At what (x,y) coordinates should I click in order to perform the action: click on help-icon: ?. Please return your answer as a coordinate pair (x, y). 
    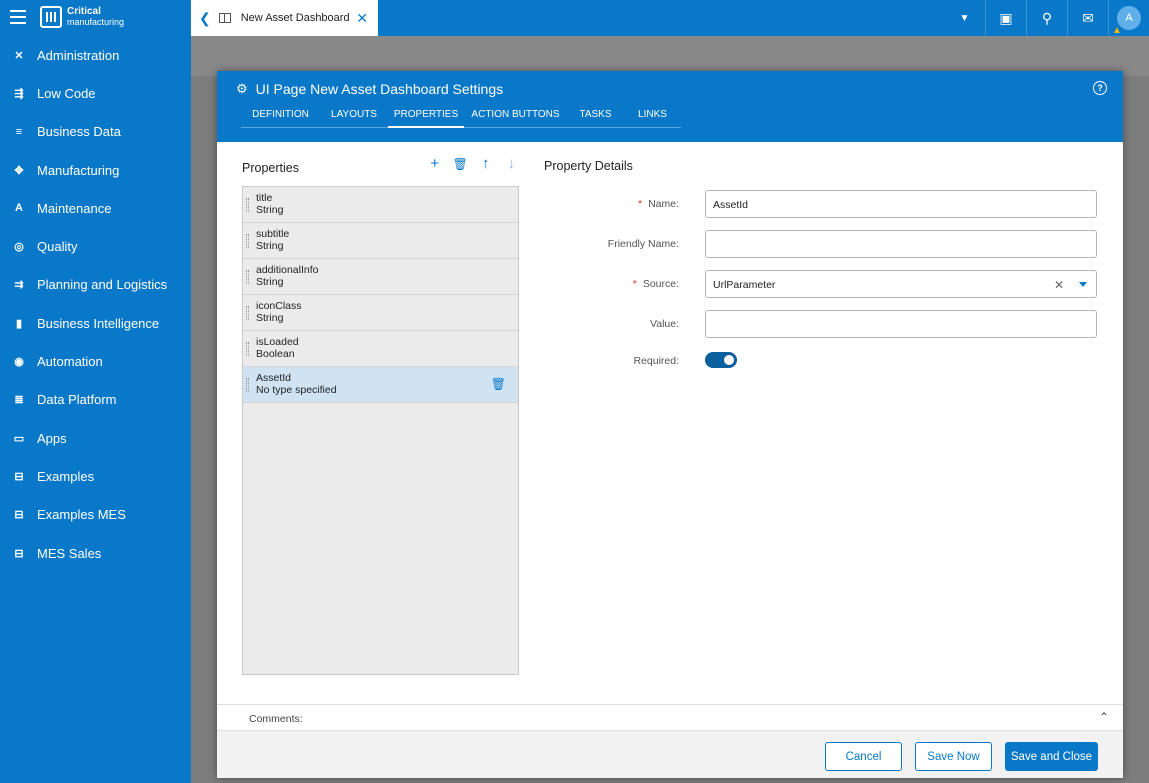
    Looking at the image, I should click on (1100, 88).